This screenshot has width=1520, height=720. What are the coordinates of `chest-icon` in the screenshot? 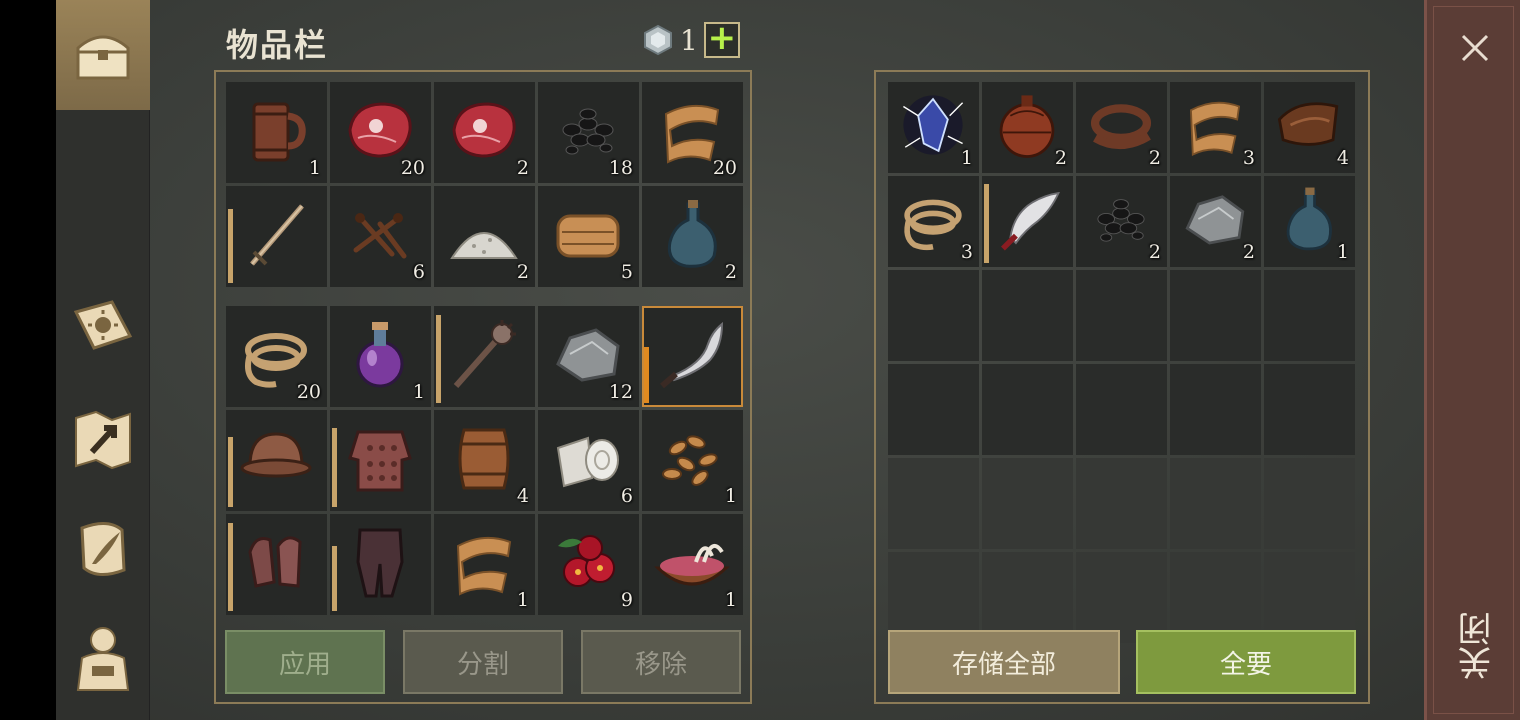 It's located at (103, 55).